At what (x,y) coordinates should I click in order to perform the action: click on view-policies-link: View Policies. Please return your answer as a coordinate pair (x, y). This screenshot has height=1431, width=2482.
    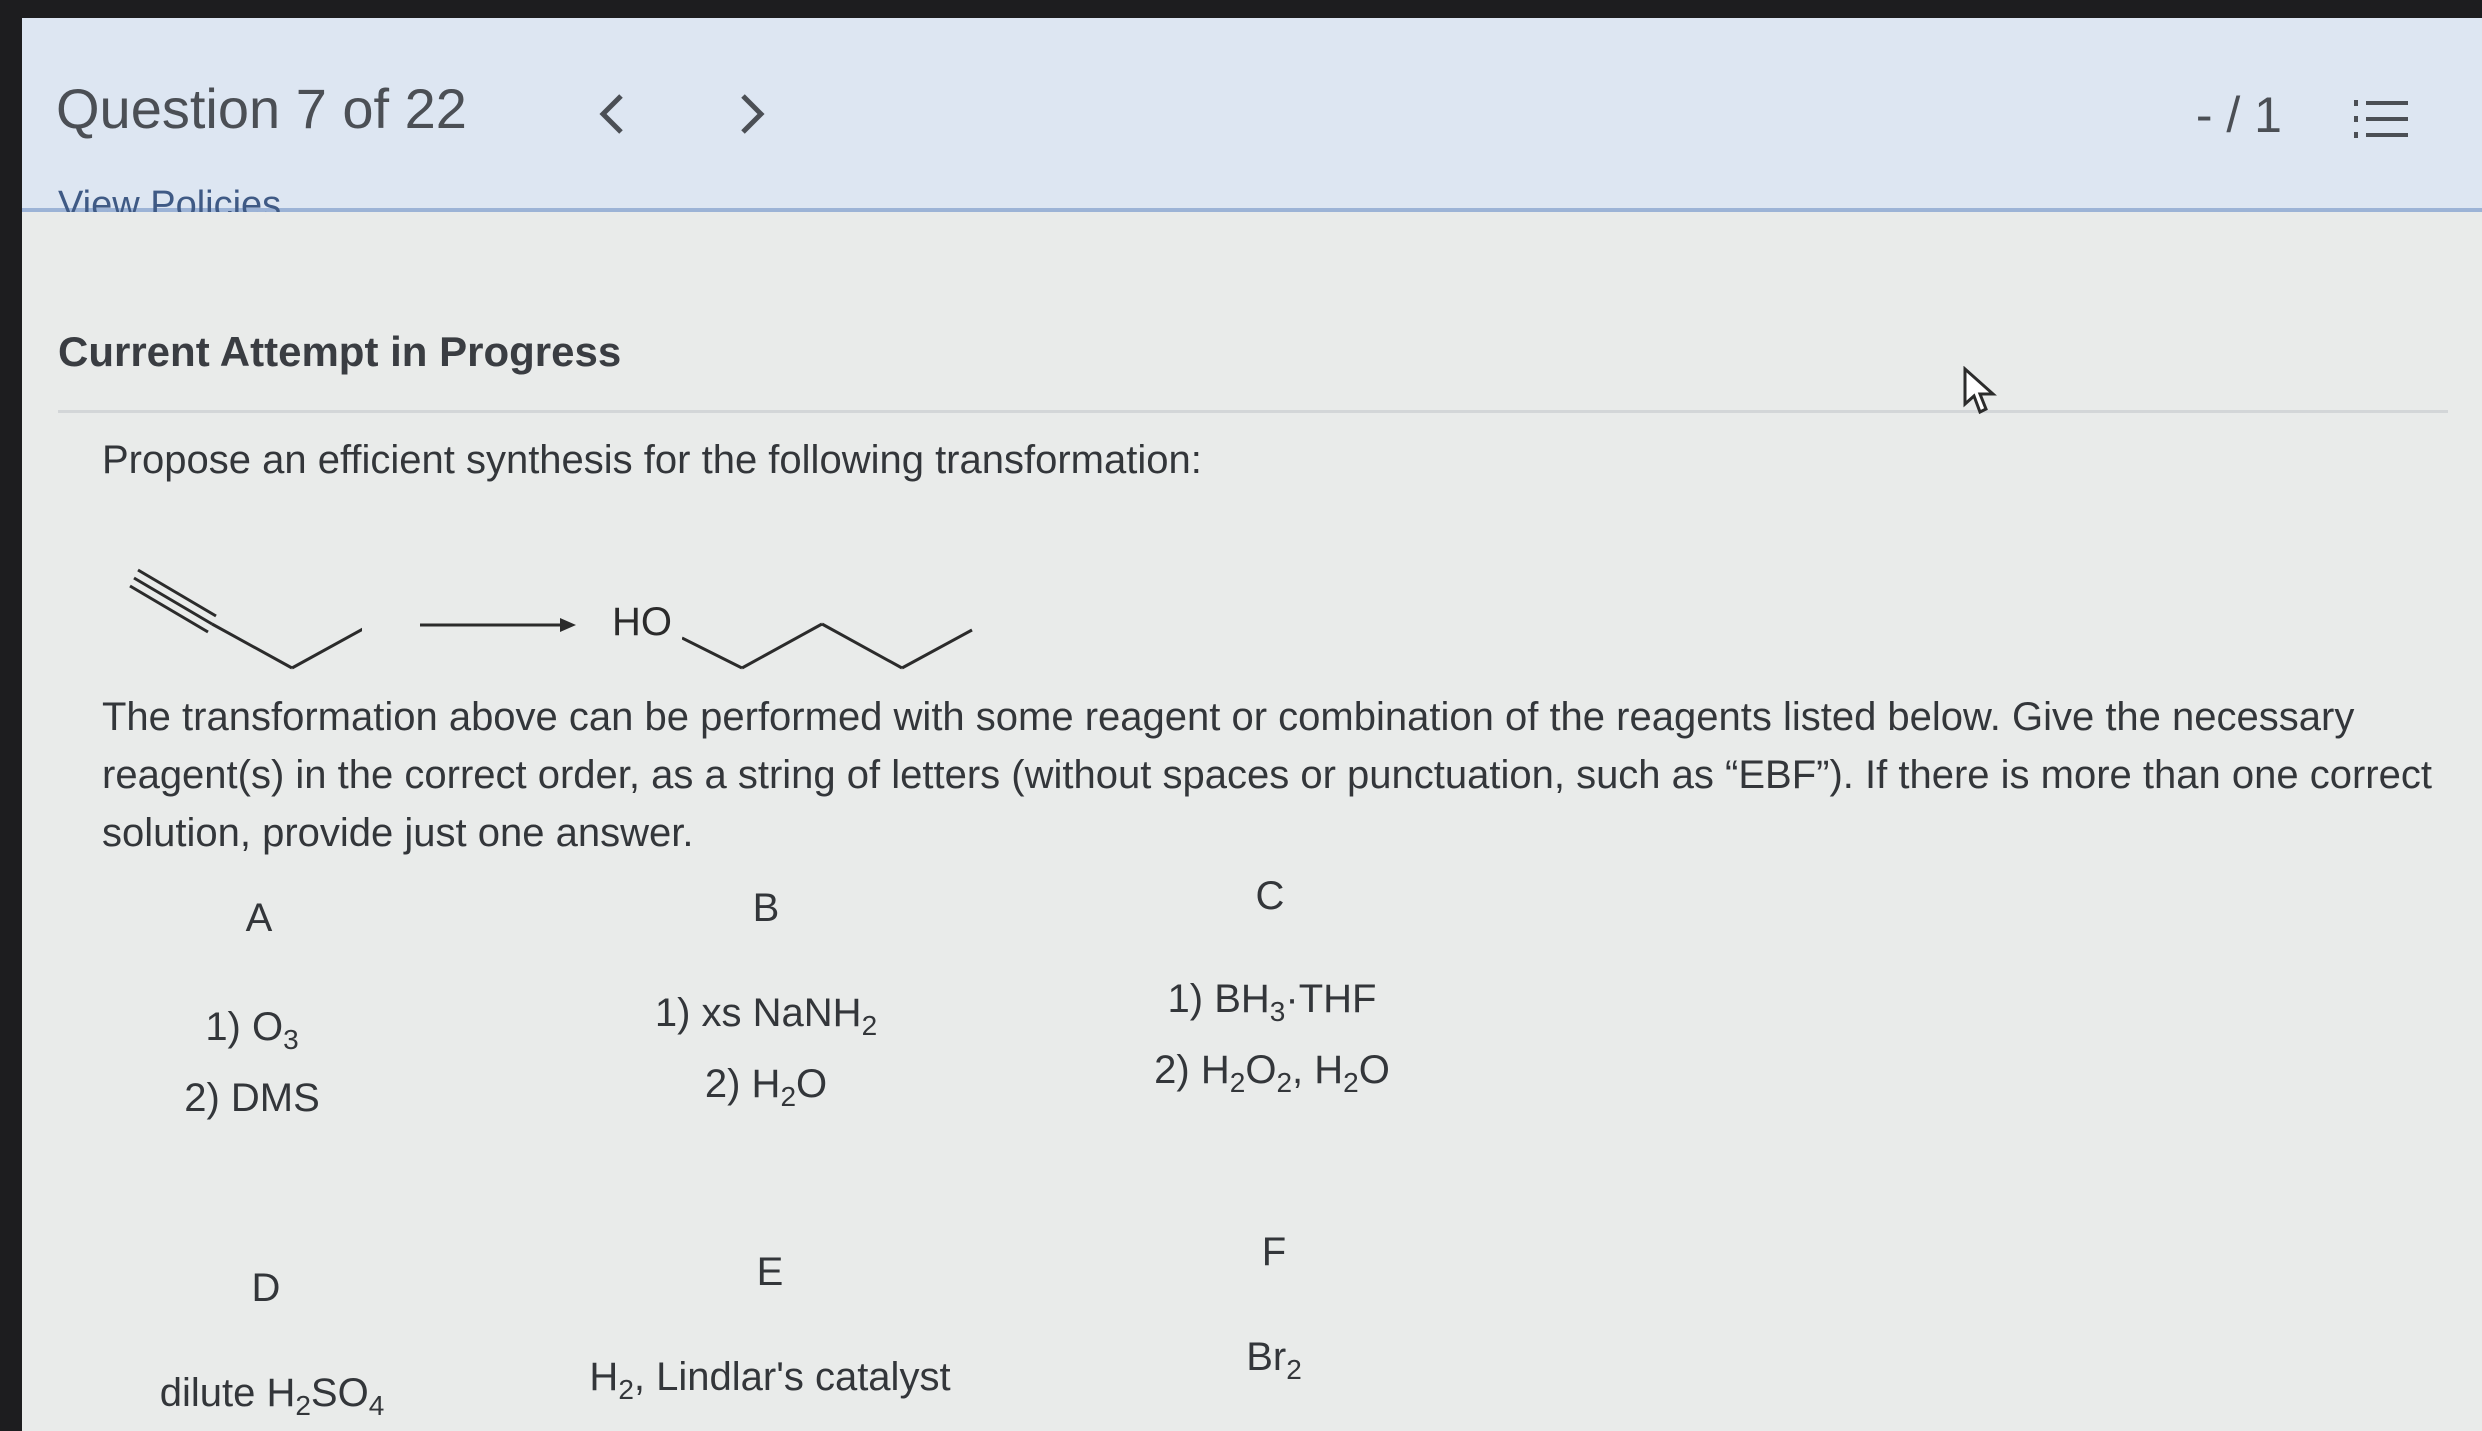
    Looking at the image, I should click on (169, 199).